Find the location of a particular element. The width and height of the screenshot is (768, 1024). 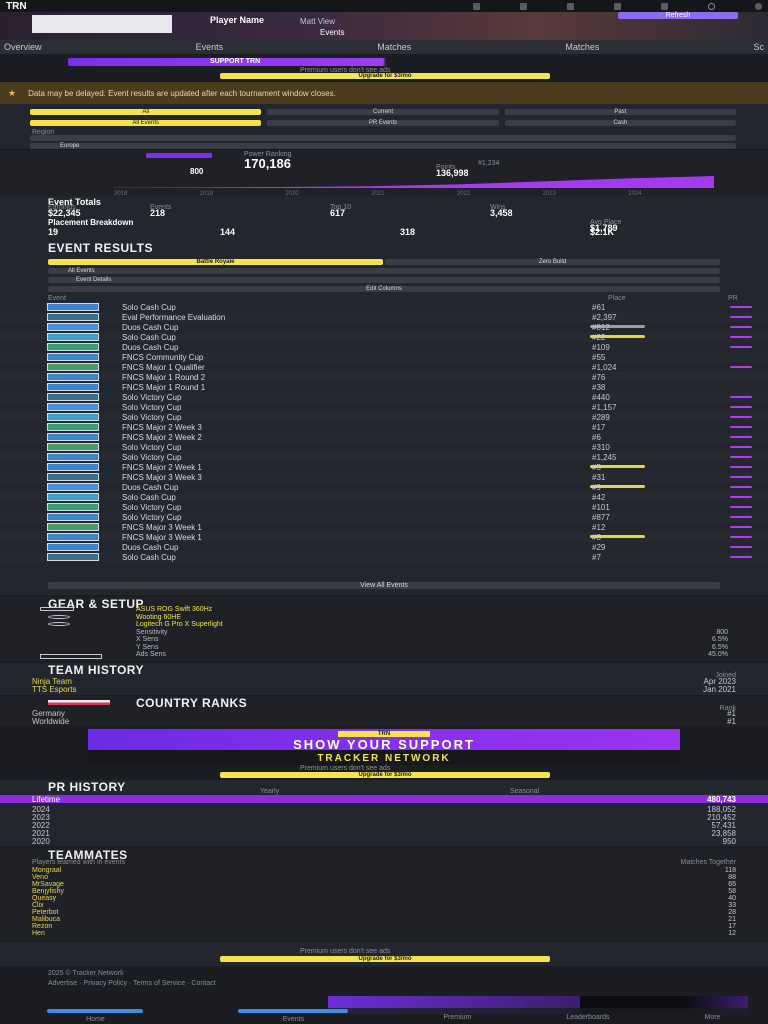

event-row: Eval Performance Evaluation #2,397 is located at coordinates (384, 317).